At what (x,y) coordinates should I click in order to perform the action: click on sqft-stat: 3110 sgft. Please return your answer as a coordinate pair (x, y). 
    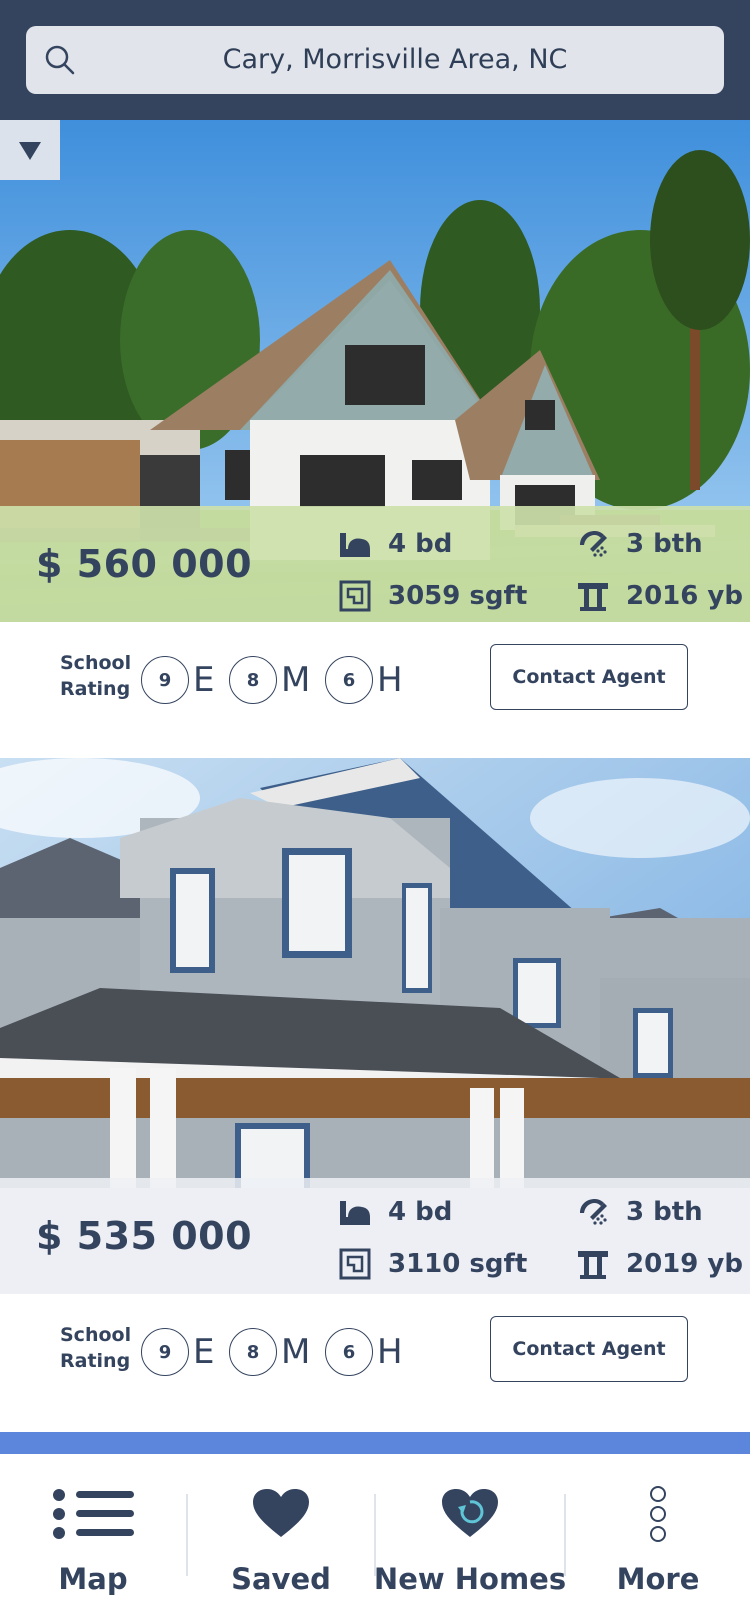
    Looking at the image, I should click on (432, 1264).